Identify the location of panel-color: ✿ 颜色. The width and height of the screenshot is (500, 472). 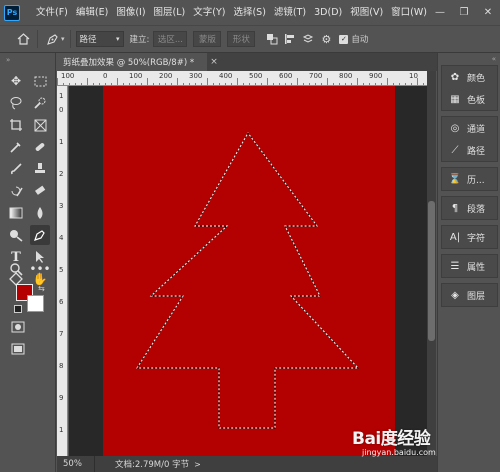
(469, 77).